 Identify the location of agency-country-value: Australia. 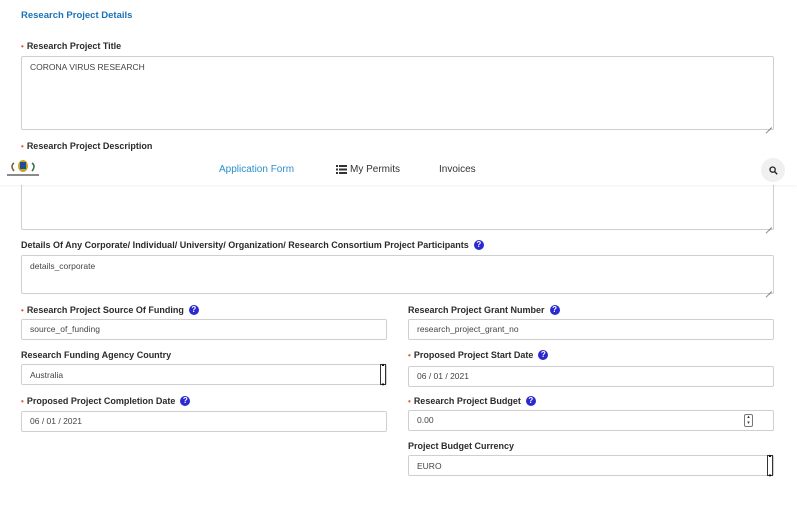
(47, 375).